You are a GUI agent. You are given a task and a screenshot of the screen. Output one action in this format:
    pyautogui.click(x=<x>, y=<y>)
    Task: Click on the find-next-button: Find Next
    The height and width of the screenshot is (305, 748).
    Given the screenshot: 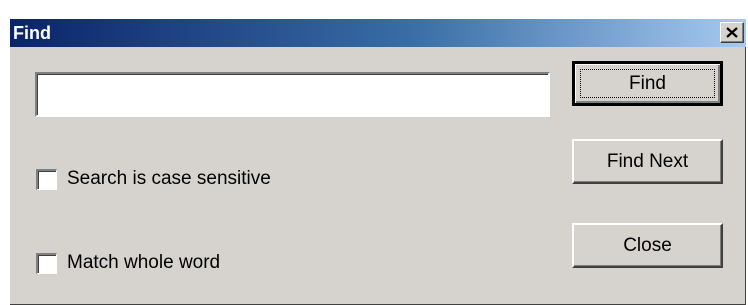 What is the action you would take?
    pyautogui.click(x=647, y=161)
    